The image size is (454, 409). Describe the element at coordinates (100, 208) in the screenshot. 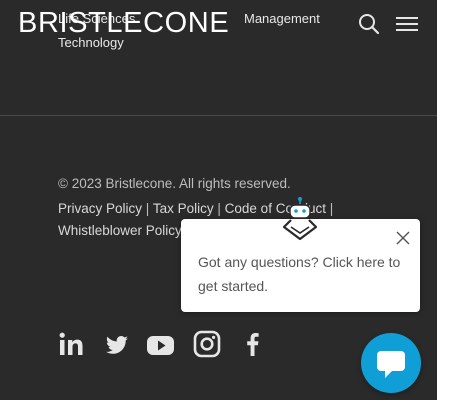

I see `privacy-policy-link: Privacy Policy` at that location.